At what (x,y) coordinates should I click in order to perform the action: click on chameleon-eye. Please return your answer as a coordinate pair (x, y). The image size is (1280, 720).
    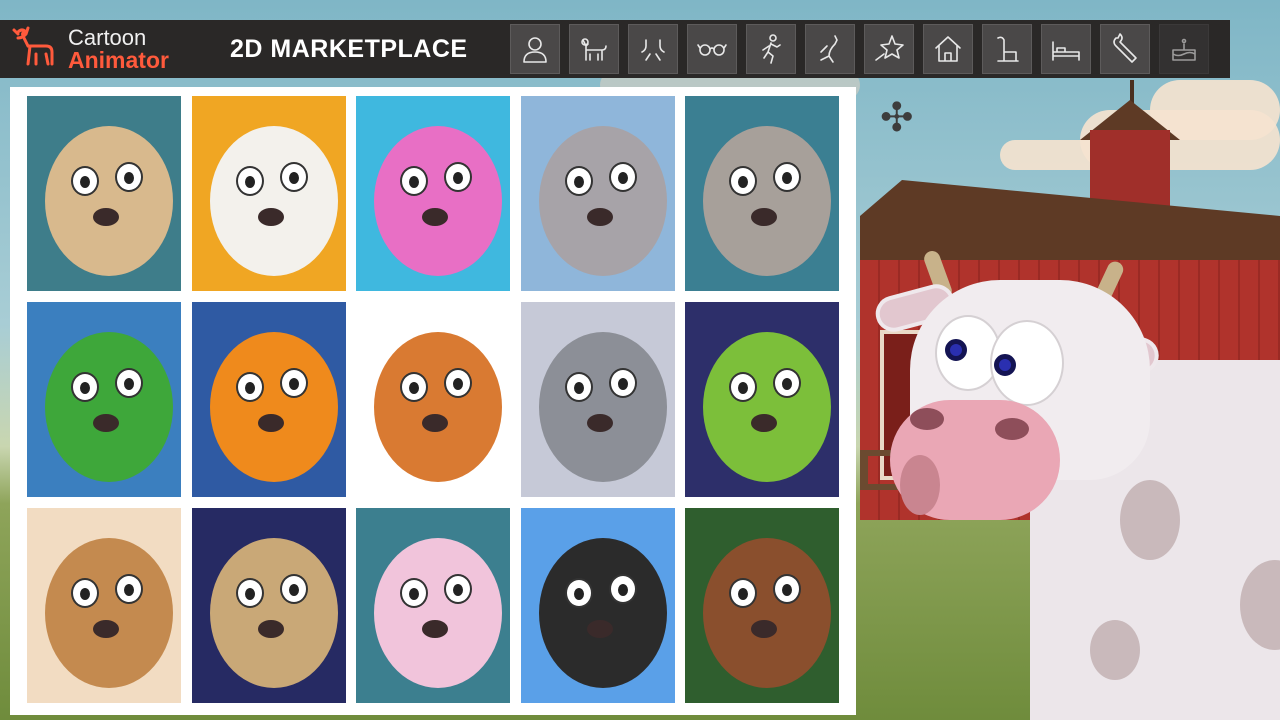
    Looking at the image, I should click on (787, 383).